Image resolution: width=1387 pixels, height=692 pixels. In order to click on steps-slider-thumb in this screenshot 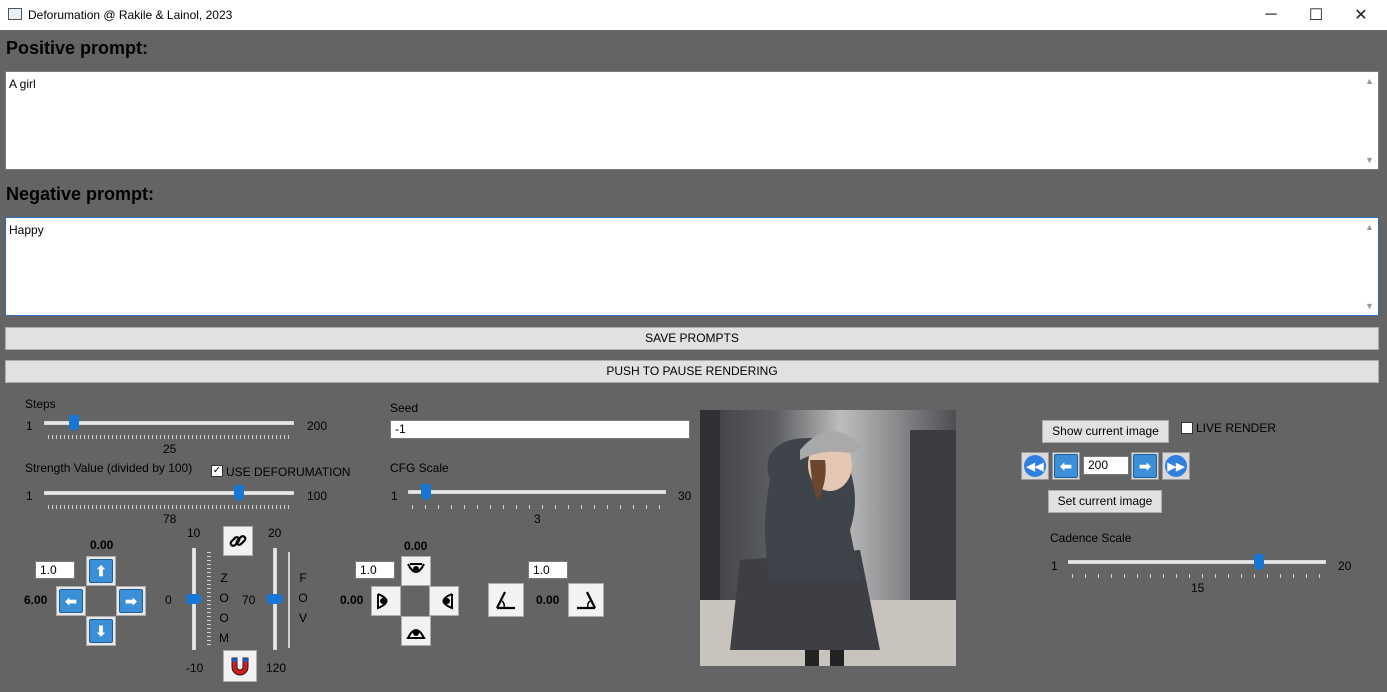, I will do `click(74, 423)`.